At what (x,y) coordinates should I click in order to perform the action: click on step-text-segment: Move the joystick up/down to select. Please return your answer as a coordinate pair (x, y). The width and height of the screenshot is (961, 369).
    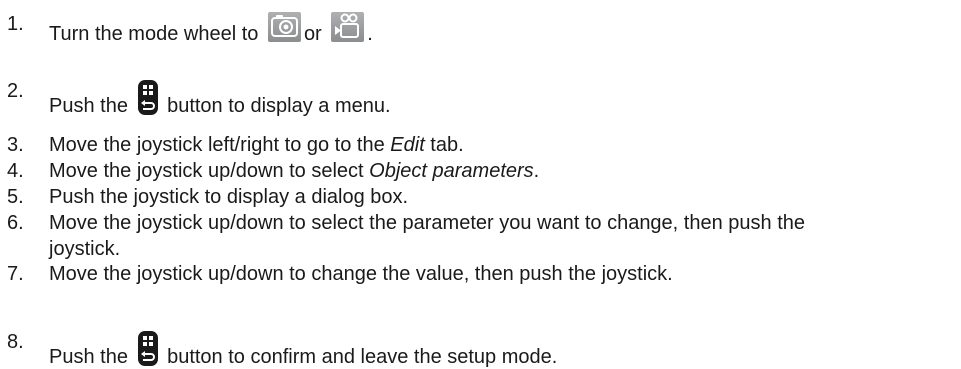
    Looking at the image, I should click on (209, 171).